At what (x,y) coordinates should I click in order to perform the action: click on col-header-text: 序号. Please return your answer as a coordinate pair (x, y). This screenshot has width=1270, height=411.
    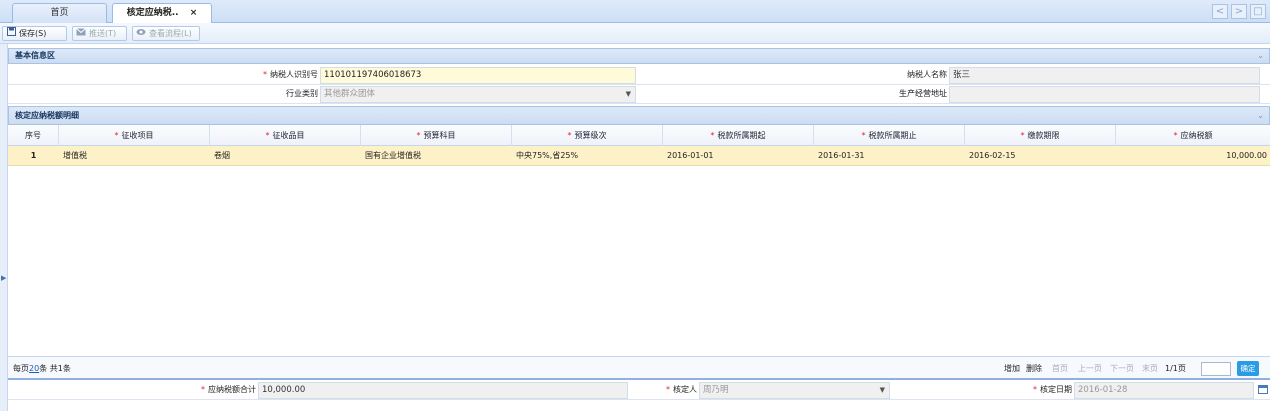
    Looking at the image, I should click on (33, 135).